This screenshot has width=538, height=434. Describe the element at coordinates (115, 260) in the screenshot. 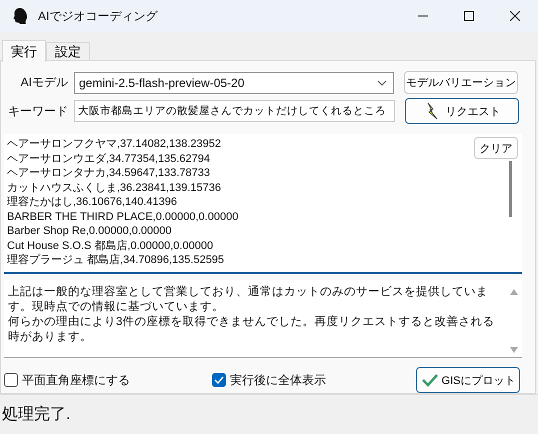

I see `result-line: 理容プラージュ 都島店,34.70896,135.52595` at that location.